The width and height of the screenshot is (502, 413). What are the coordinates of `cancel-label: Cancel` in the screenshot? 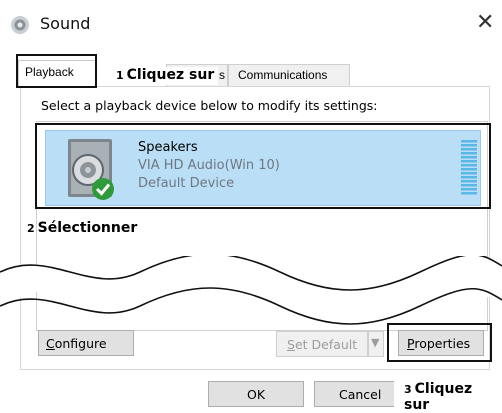 It's located at (360, 394).